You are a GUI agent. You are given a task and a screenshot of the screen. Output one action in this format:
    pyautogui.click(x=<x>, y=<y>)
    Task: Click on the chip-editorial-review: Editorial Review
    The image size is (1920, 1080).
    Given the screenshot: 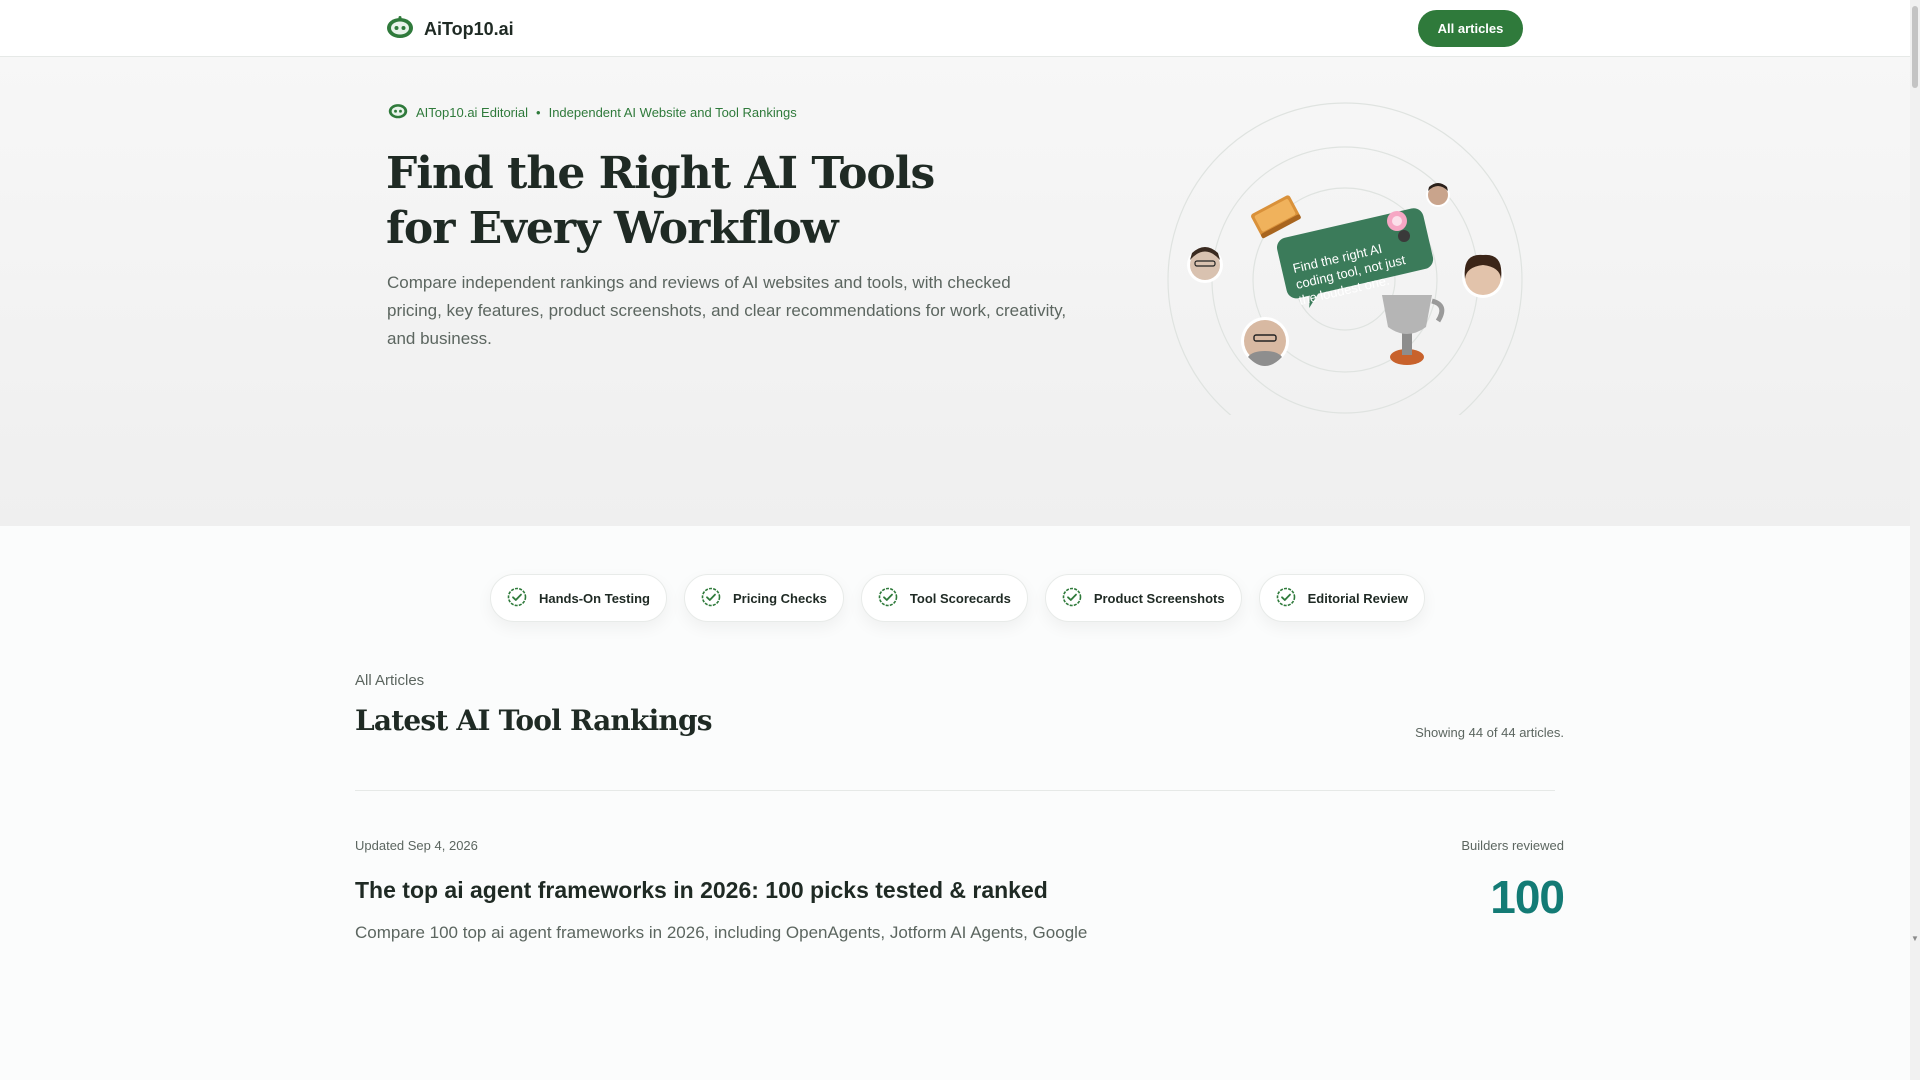 What is the action you would take?
    pyautogui.click(x=1342, y=598)
    